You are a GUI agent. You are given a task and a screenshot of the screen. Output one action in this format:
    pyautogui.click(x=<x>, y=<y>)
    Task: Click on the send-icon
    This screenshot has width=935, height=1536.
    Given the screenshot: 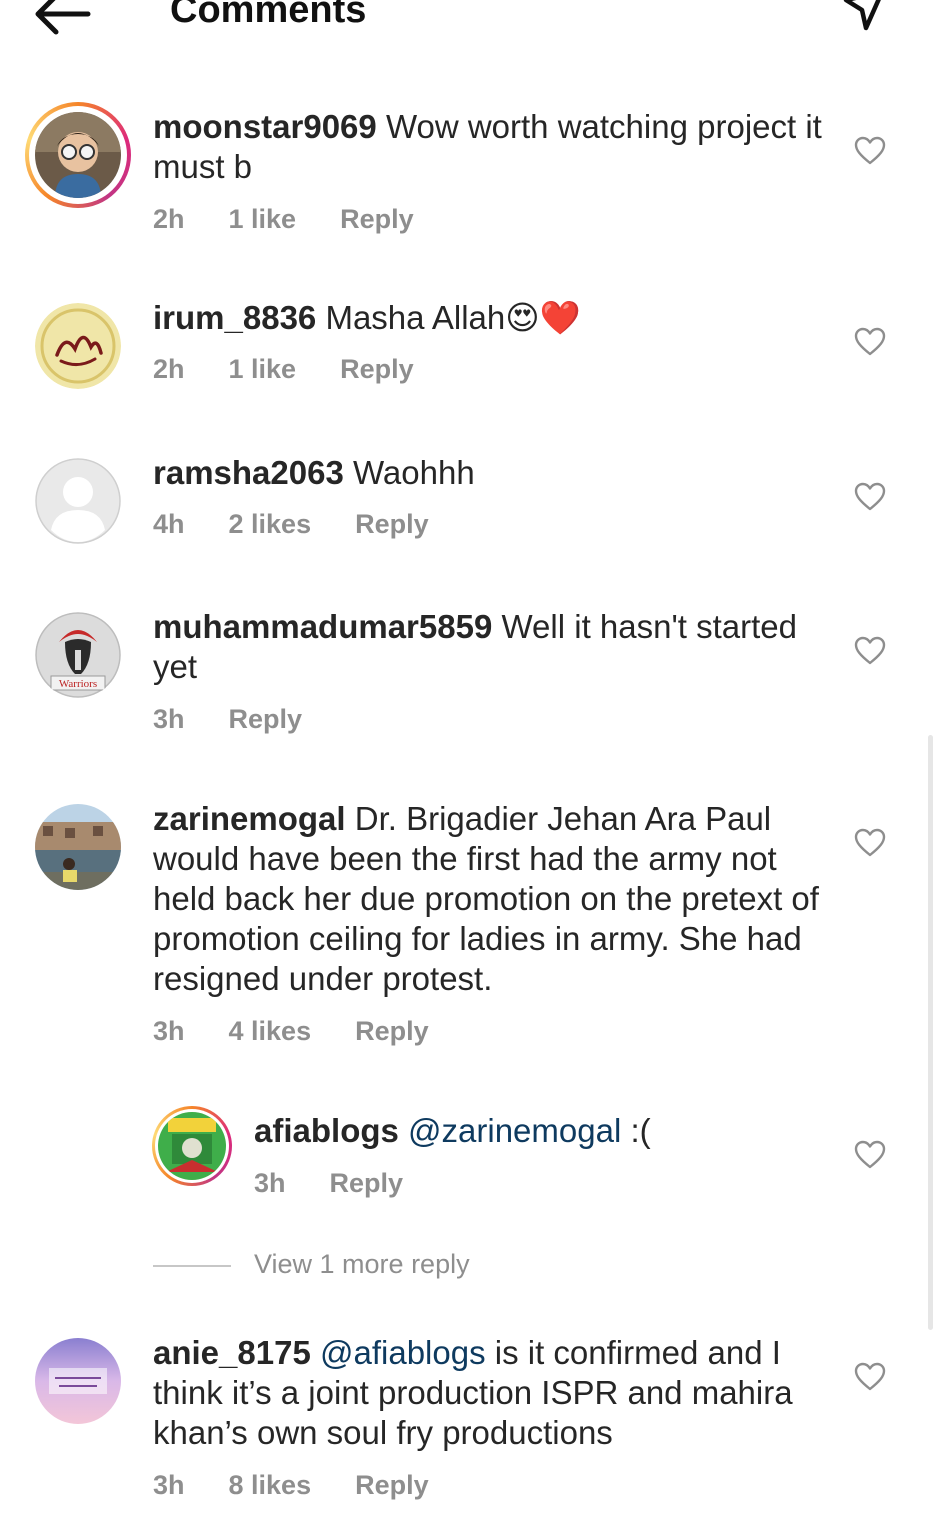 What is the action you would take?
    pyautogui.click(x=864, y=18)
    